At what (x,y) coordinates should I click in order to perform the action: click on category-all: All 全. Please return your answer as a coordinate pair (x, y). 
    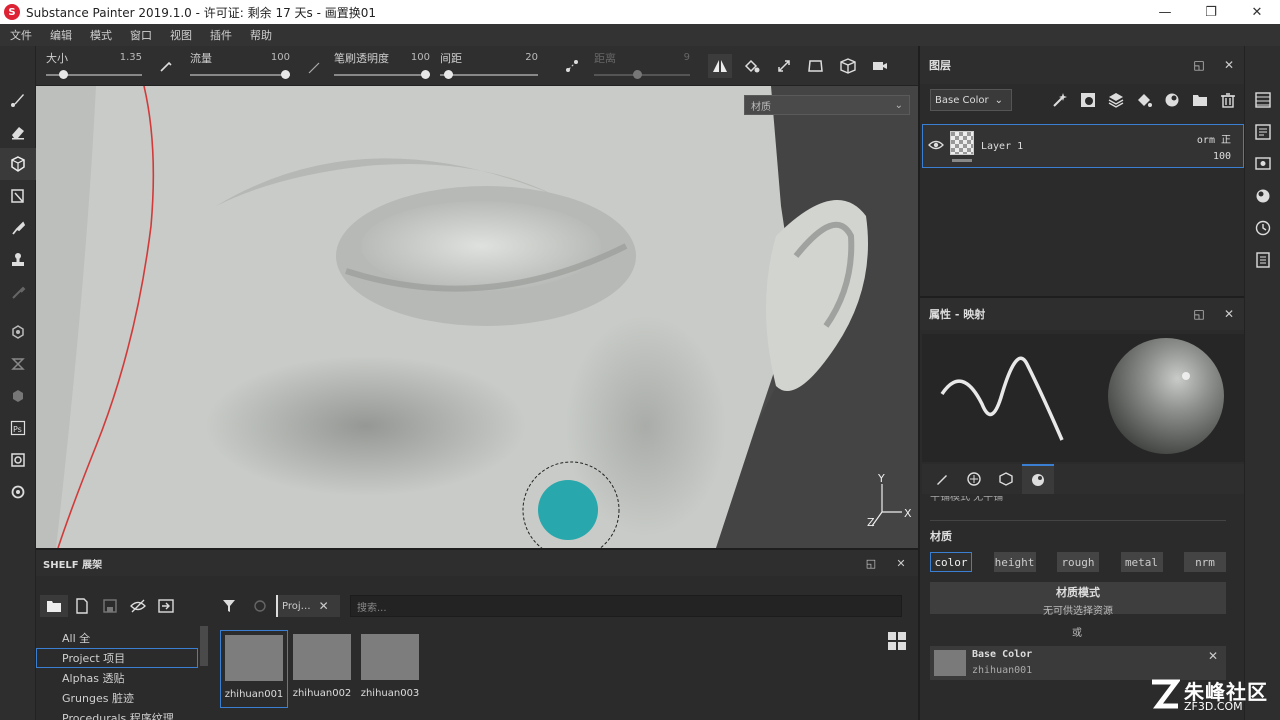
    Looking at the image, I should click on (120, 638).